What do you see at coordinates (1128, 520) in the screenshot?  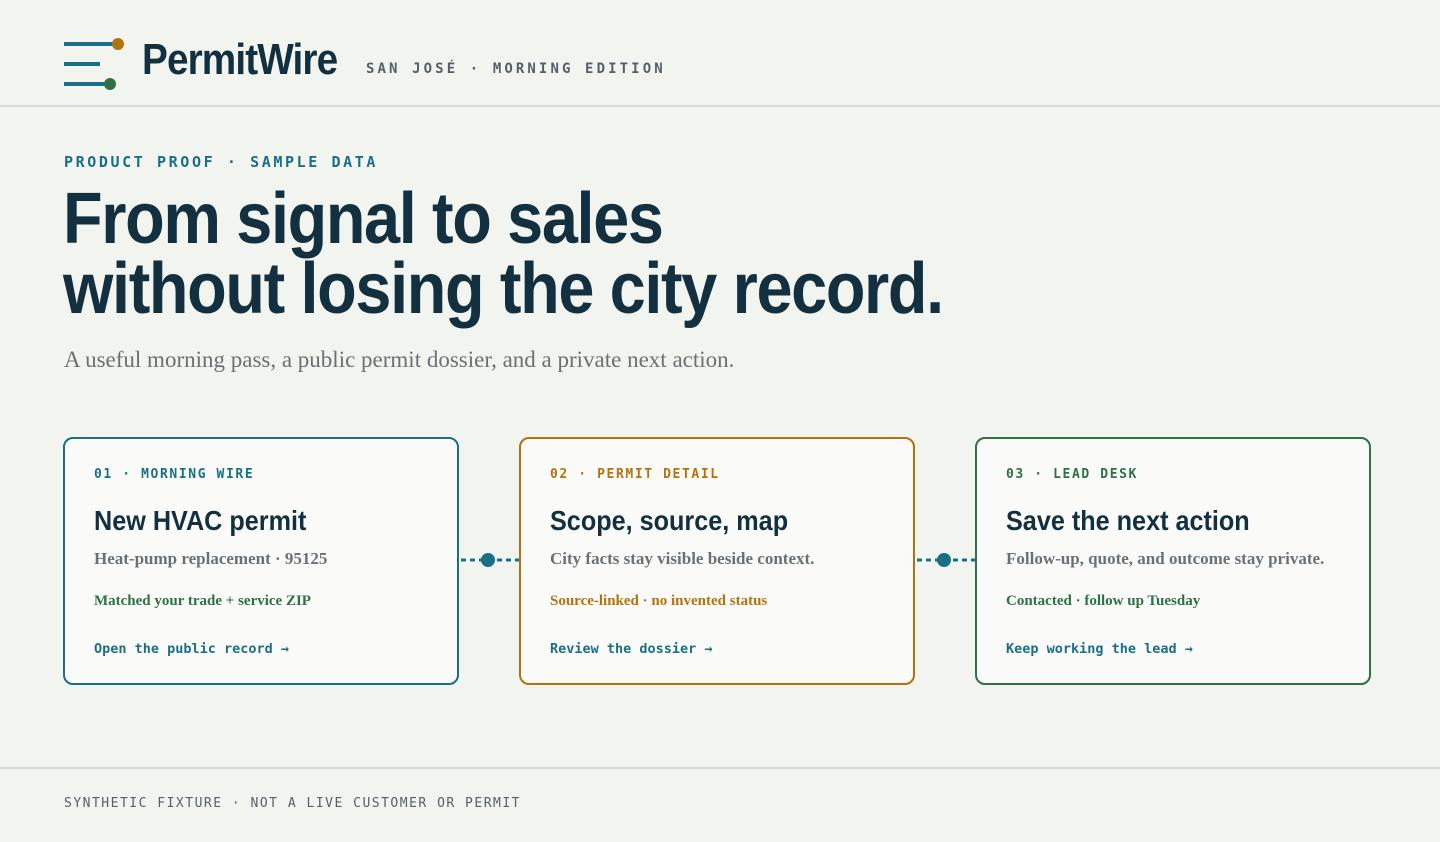 I see `card-title: Save the next action` at bounding box center [1128, 520].